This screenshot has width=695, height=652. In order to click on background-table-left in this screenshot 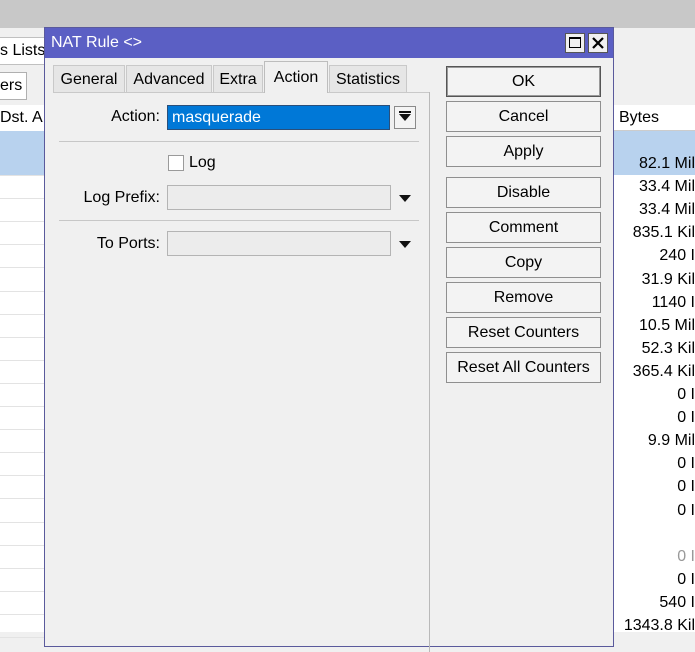, I will do `click(22, 384)`.